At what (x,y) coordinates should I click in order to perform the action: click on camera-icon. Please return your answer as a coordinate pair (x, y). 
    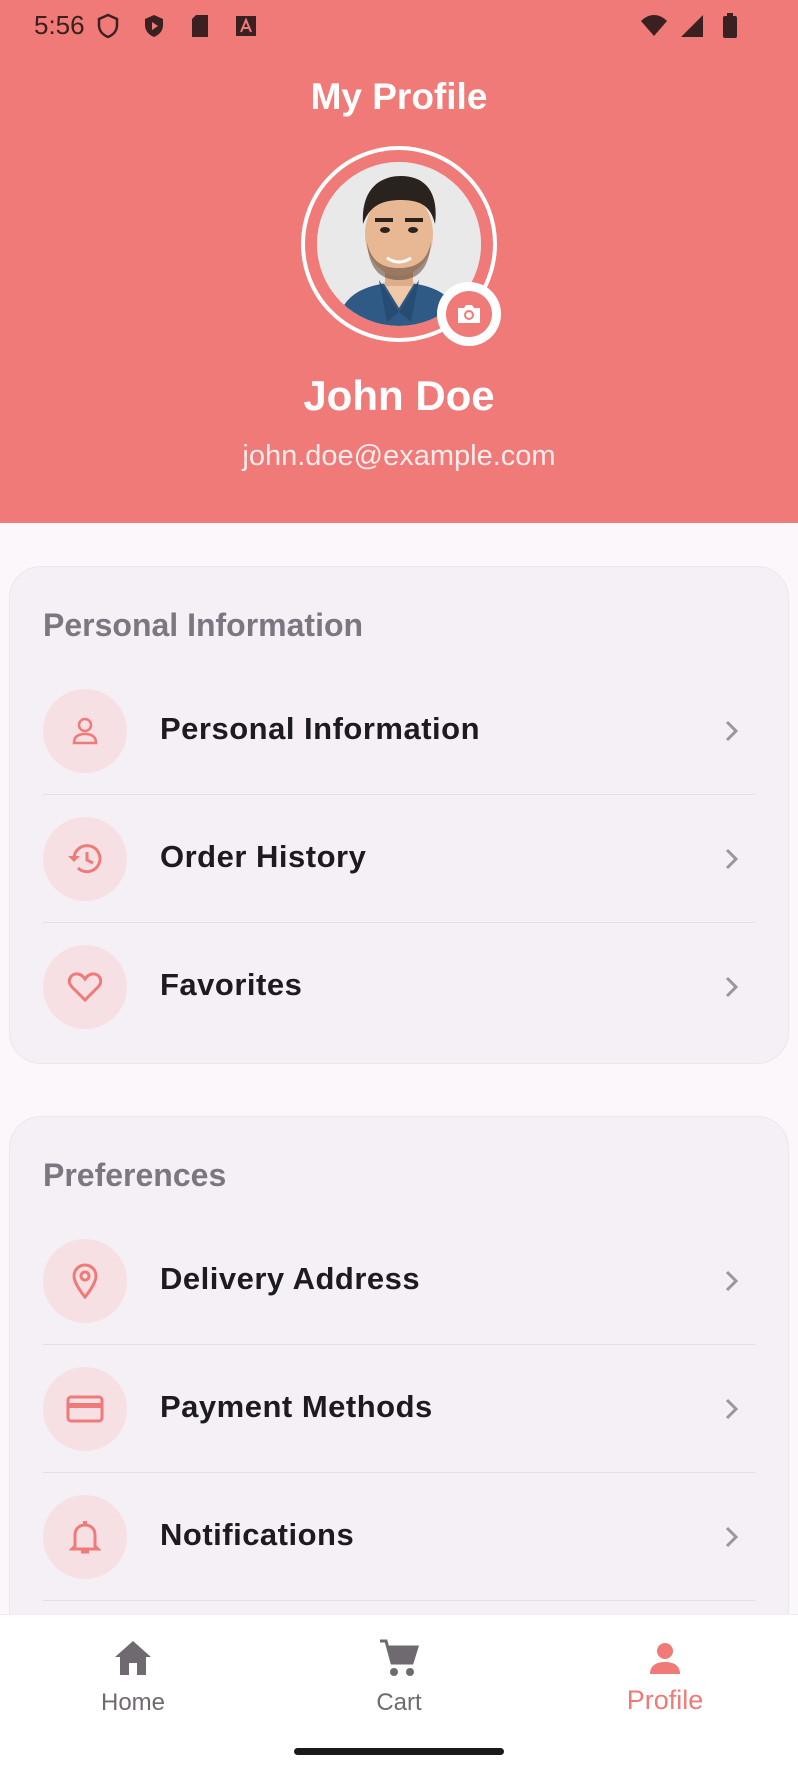
    Looking at the image, I should click on (469, 314).